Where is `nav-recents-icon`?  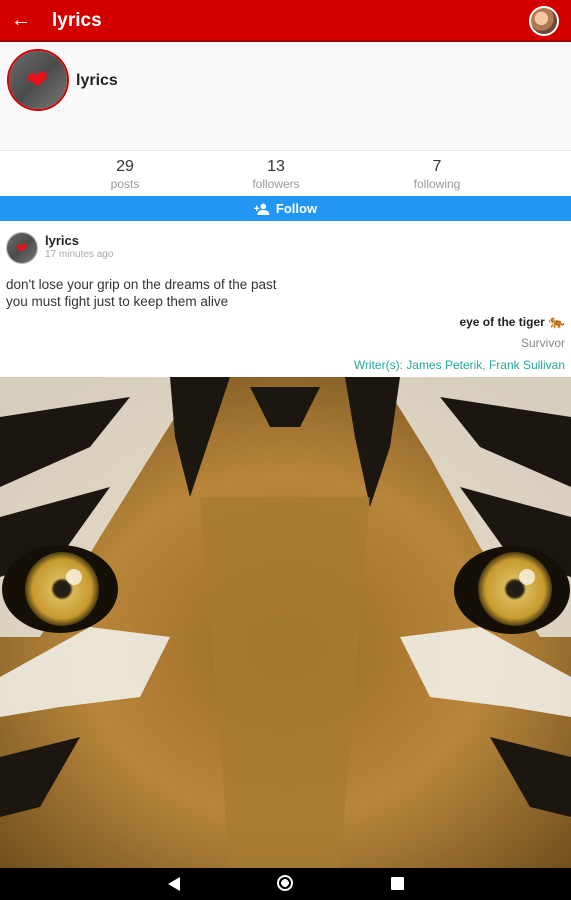 nav-recents-icon is located at coordinates (397, 883).